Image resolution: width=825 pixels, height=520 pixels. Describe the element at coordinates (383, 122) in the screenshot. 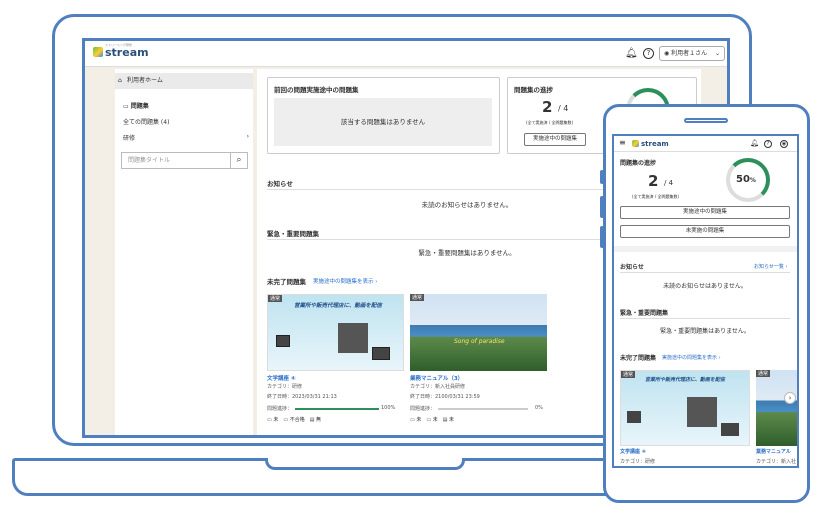

I see `last-workbook-empty: 該当する問題集はありません` at that location.